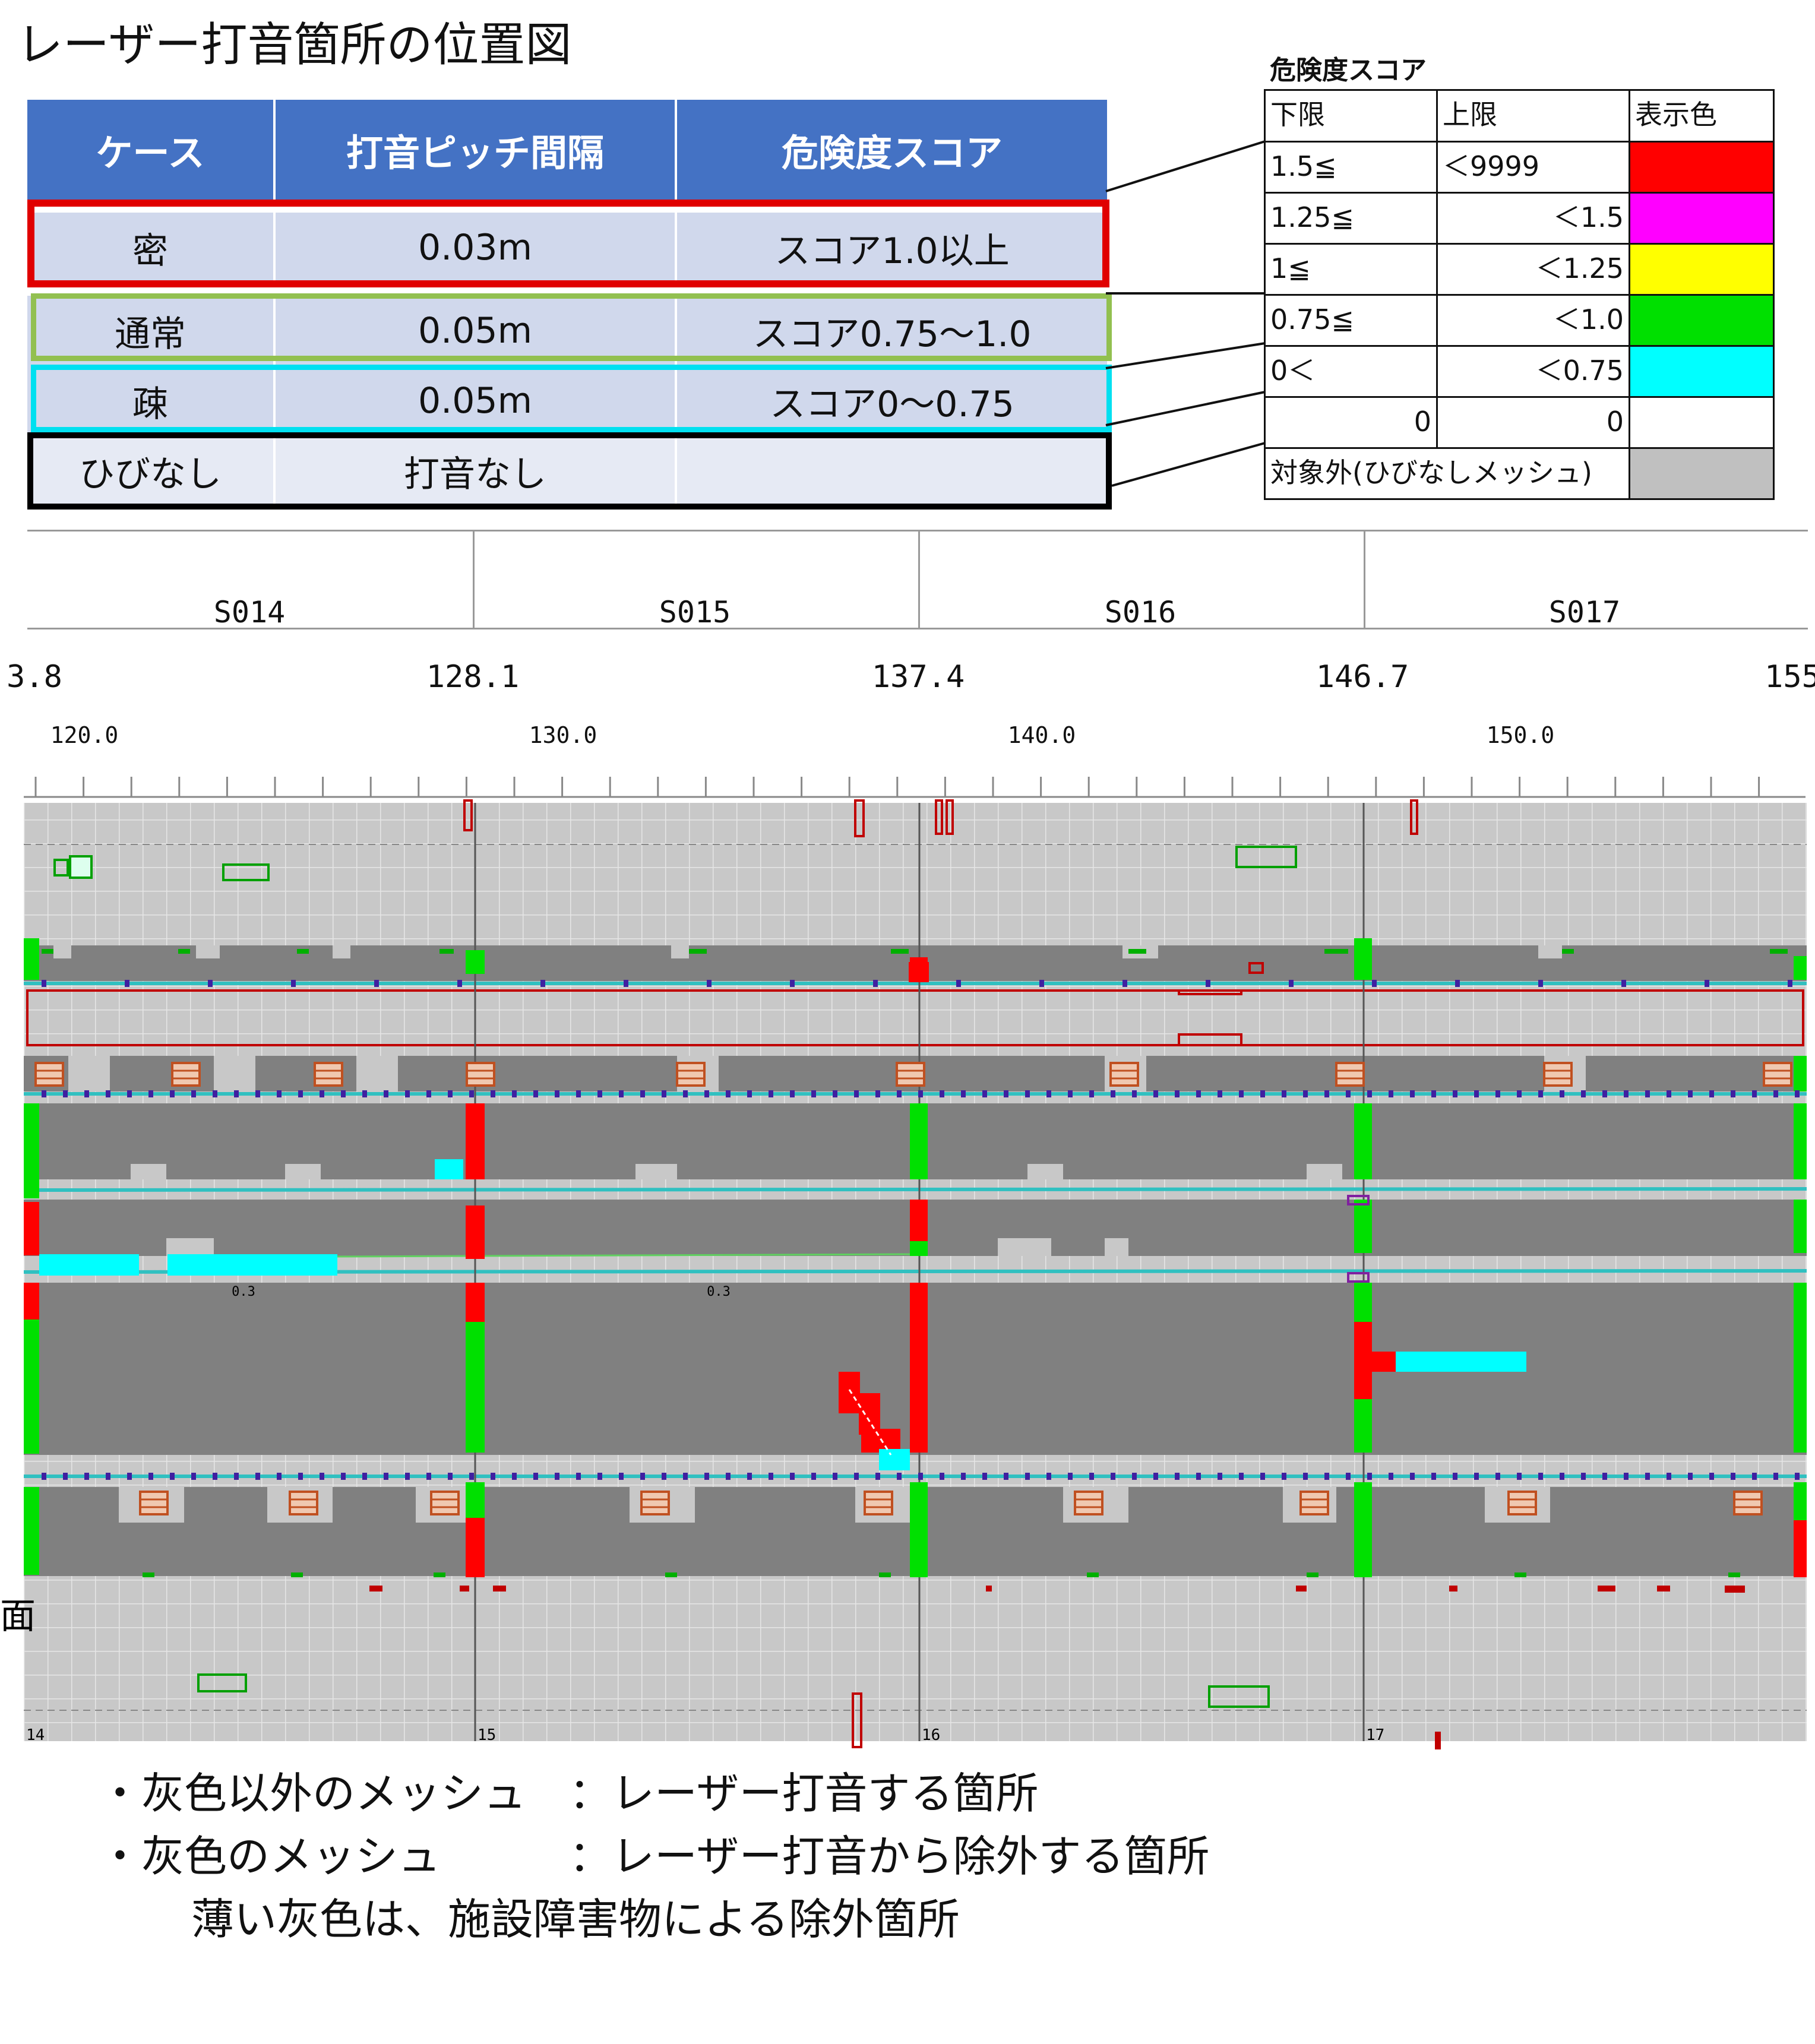  I want to click on note-light-gray: 薄い灰色は、施設障害物による除外箇所, so click(576, 1919).